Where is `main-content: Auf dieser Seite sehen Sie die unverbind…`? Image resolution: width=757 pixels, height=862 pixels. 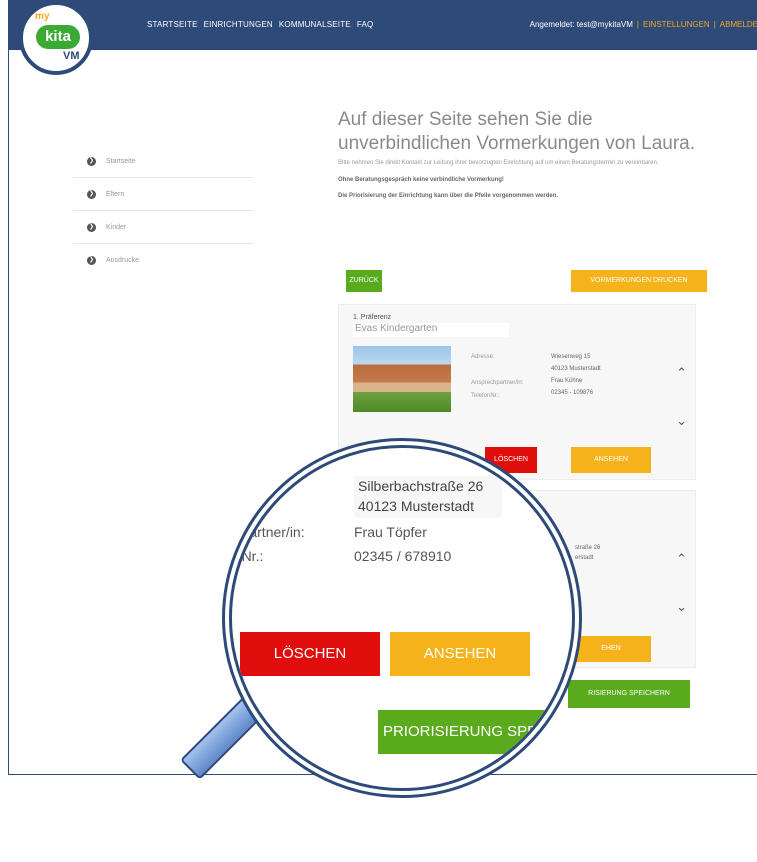 main-content: Auf dieser Seite sehen Sie die unverbind… is located at coordinates (523, 200).